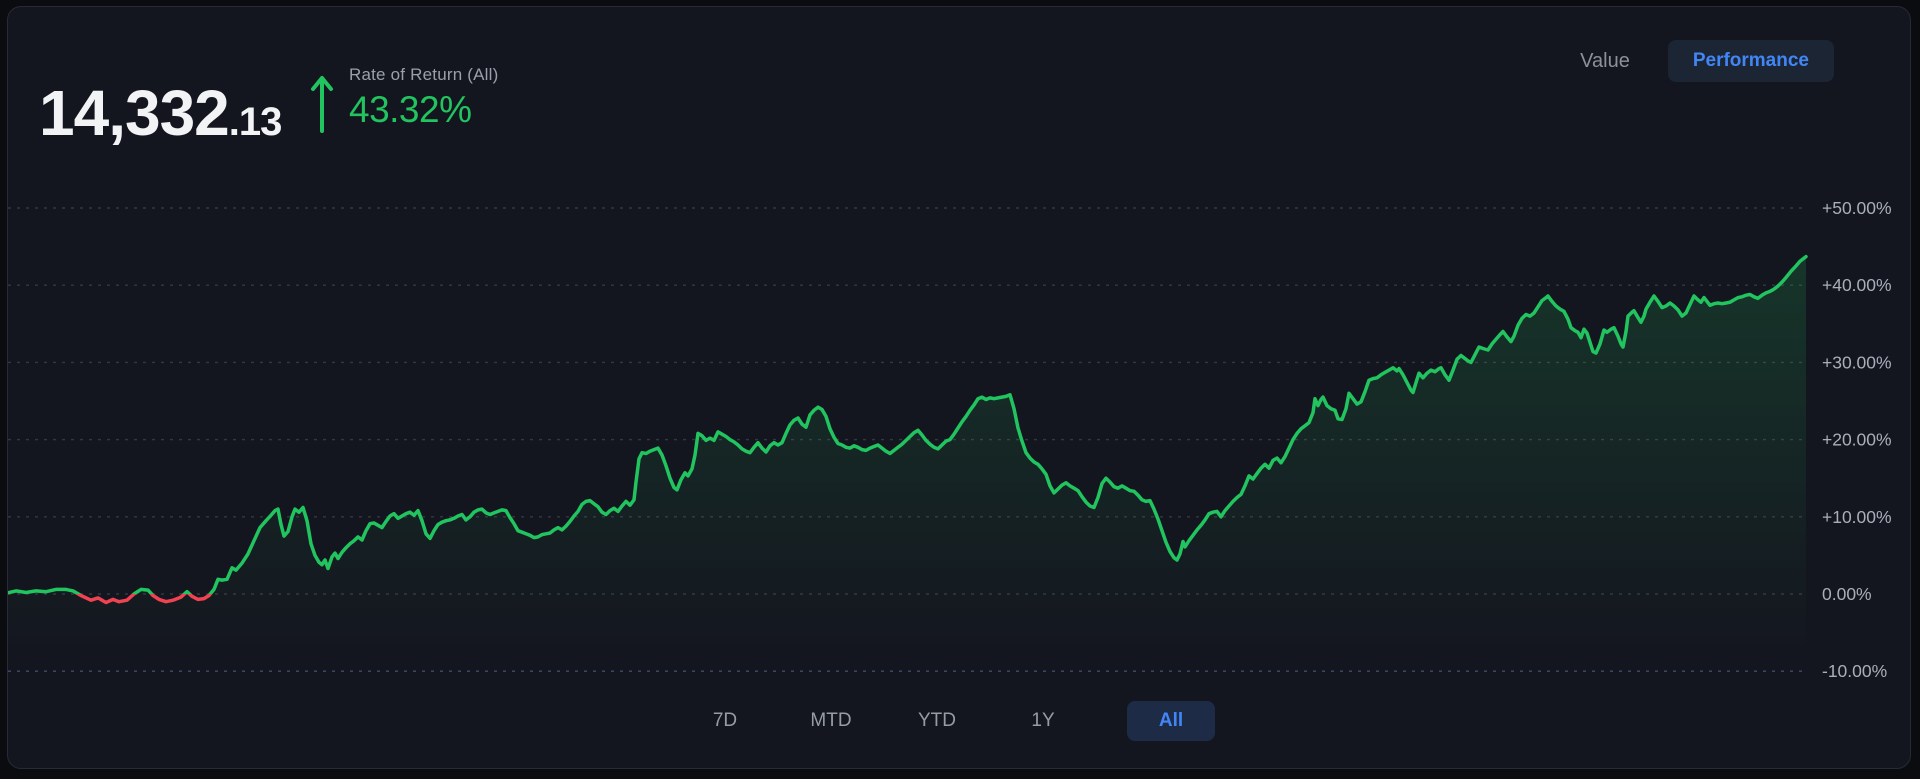 Image resolution: width=1920 pixels, height=779 pixels. What do you see at coordinates (937, 721) in the screenshot?
I see `timeframe-ytd: YTD` at bounding box center [937, 721].